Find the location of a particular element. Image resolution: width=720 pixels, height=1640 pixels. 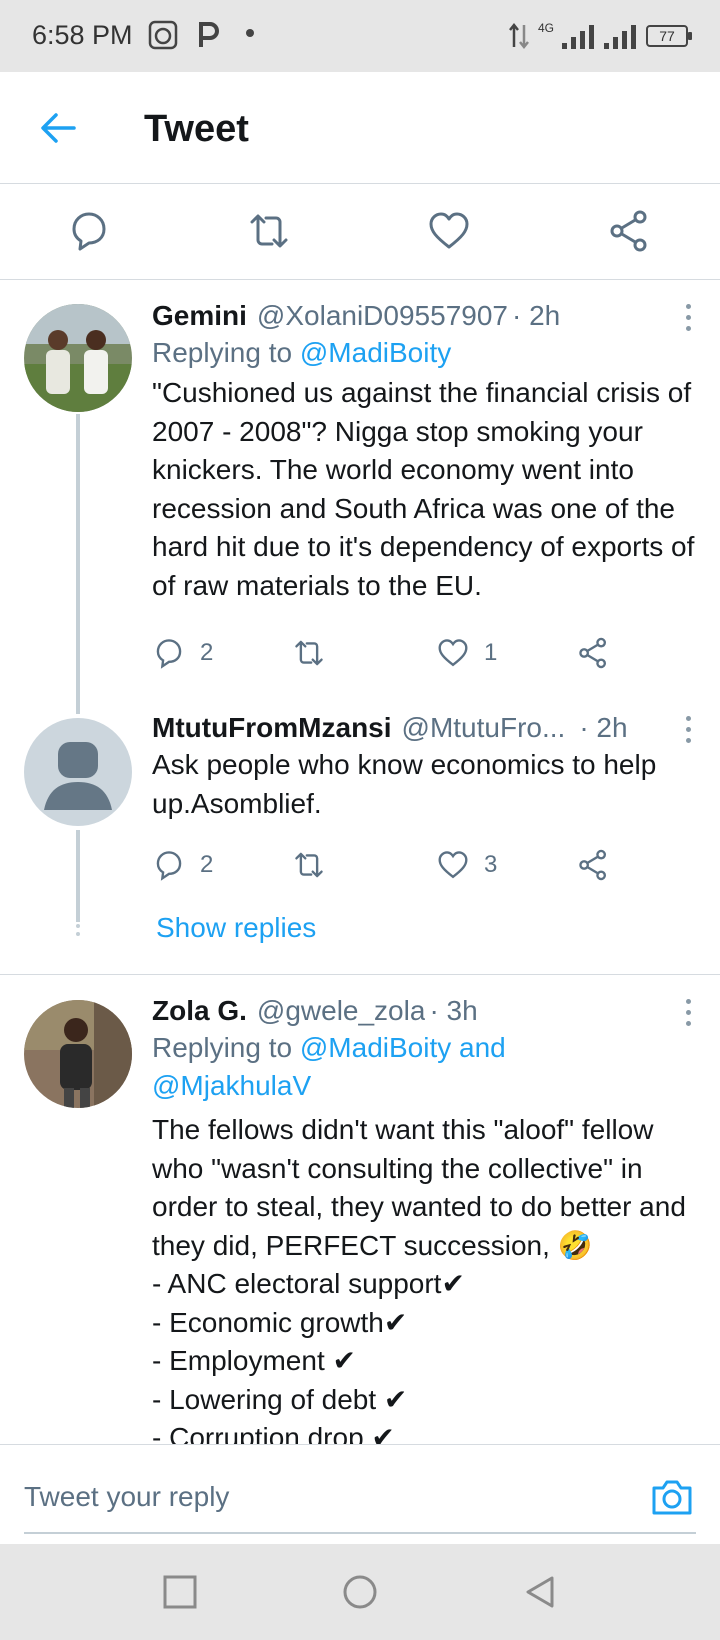

input-underline is located at coordinates (360, 1533).